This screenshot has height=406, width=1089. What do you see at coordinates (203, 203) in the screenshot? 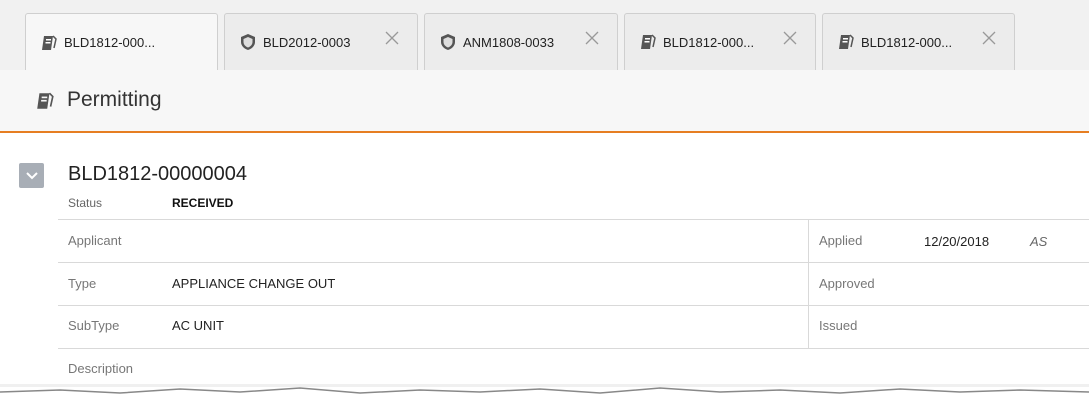
I see `status-badge: RECEIVED` at bounding box center [203, 203].